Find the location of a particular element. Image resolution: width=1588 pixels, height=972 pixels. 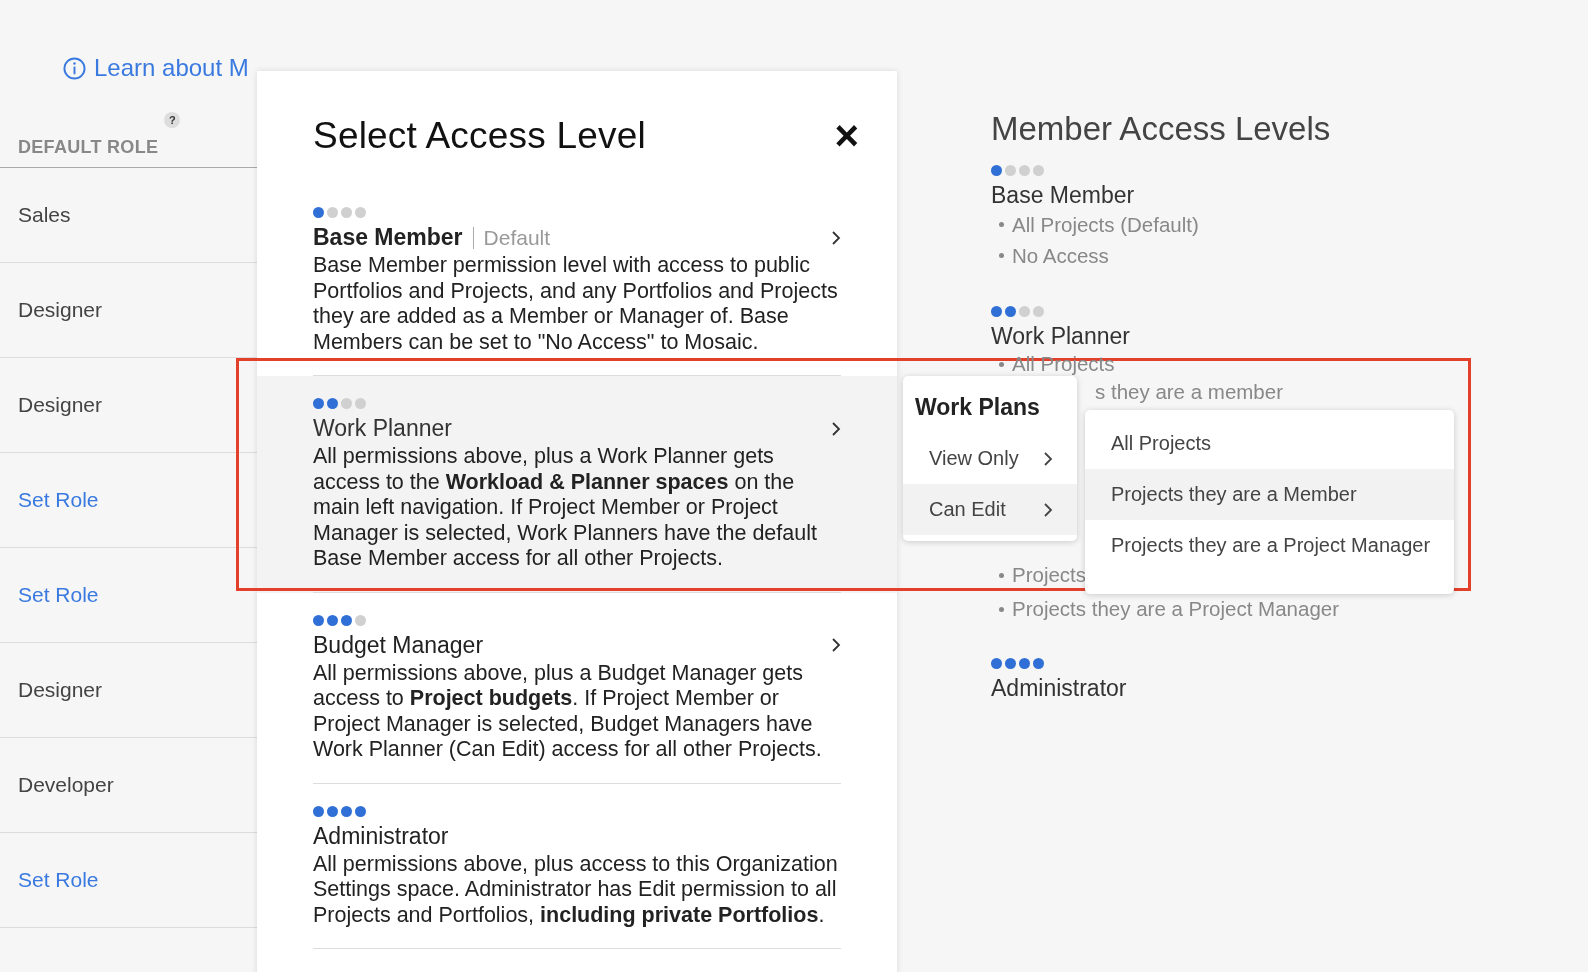

panel-title: Member Access Levels is located at coordinates (1161, 129).